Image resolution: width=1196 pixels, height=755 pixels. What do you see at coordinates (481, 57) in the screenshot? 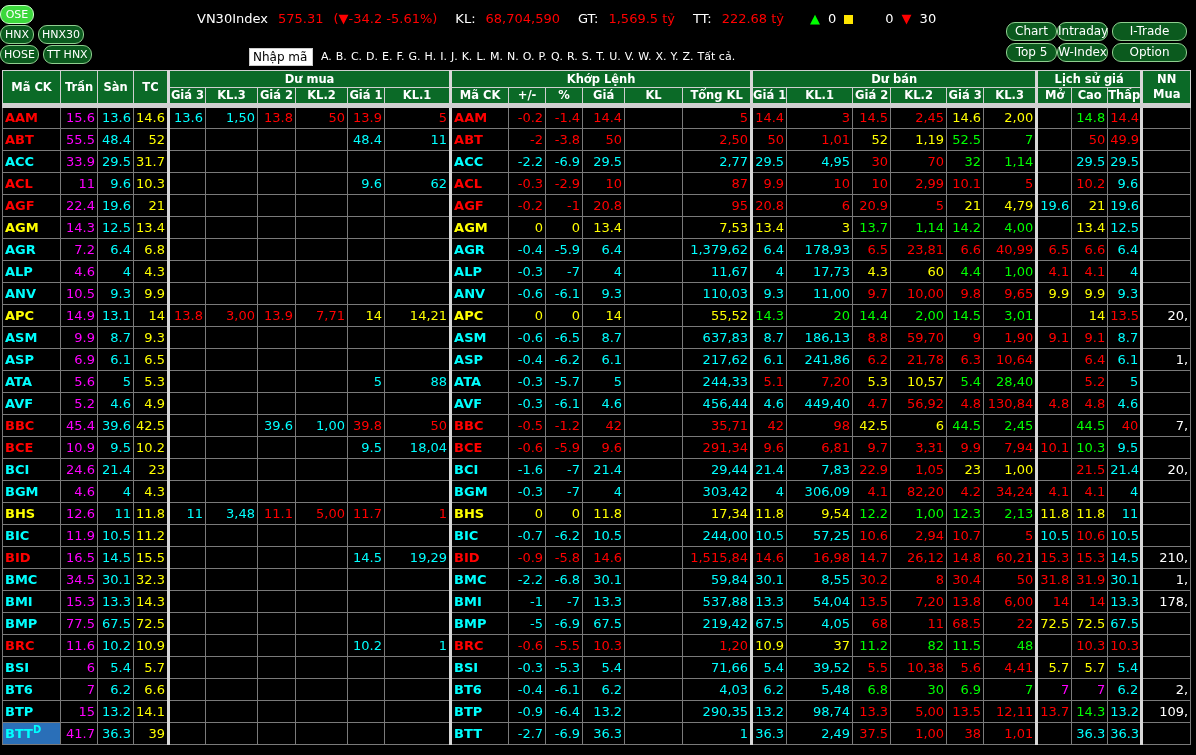
I see `letter-link: L.` at bounding box center [481, 57].